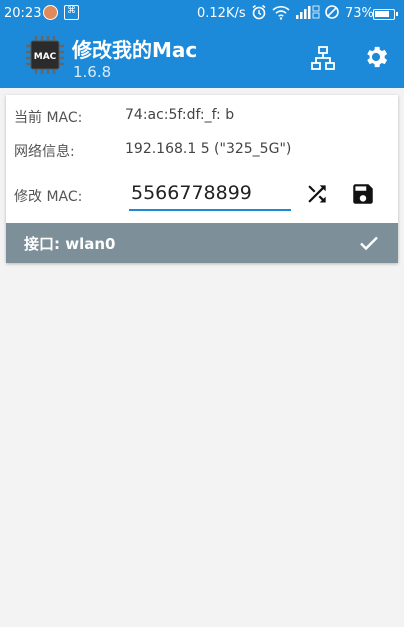 This screenshot has height=627, width=404. What do you see at coordinates (135, 50) in the screenshot?
I see `app-title: 修改我的Mac` at bounding box center [135, 50].